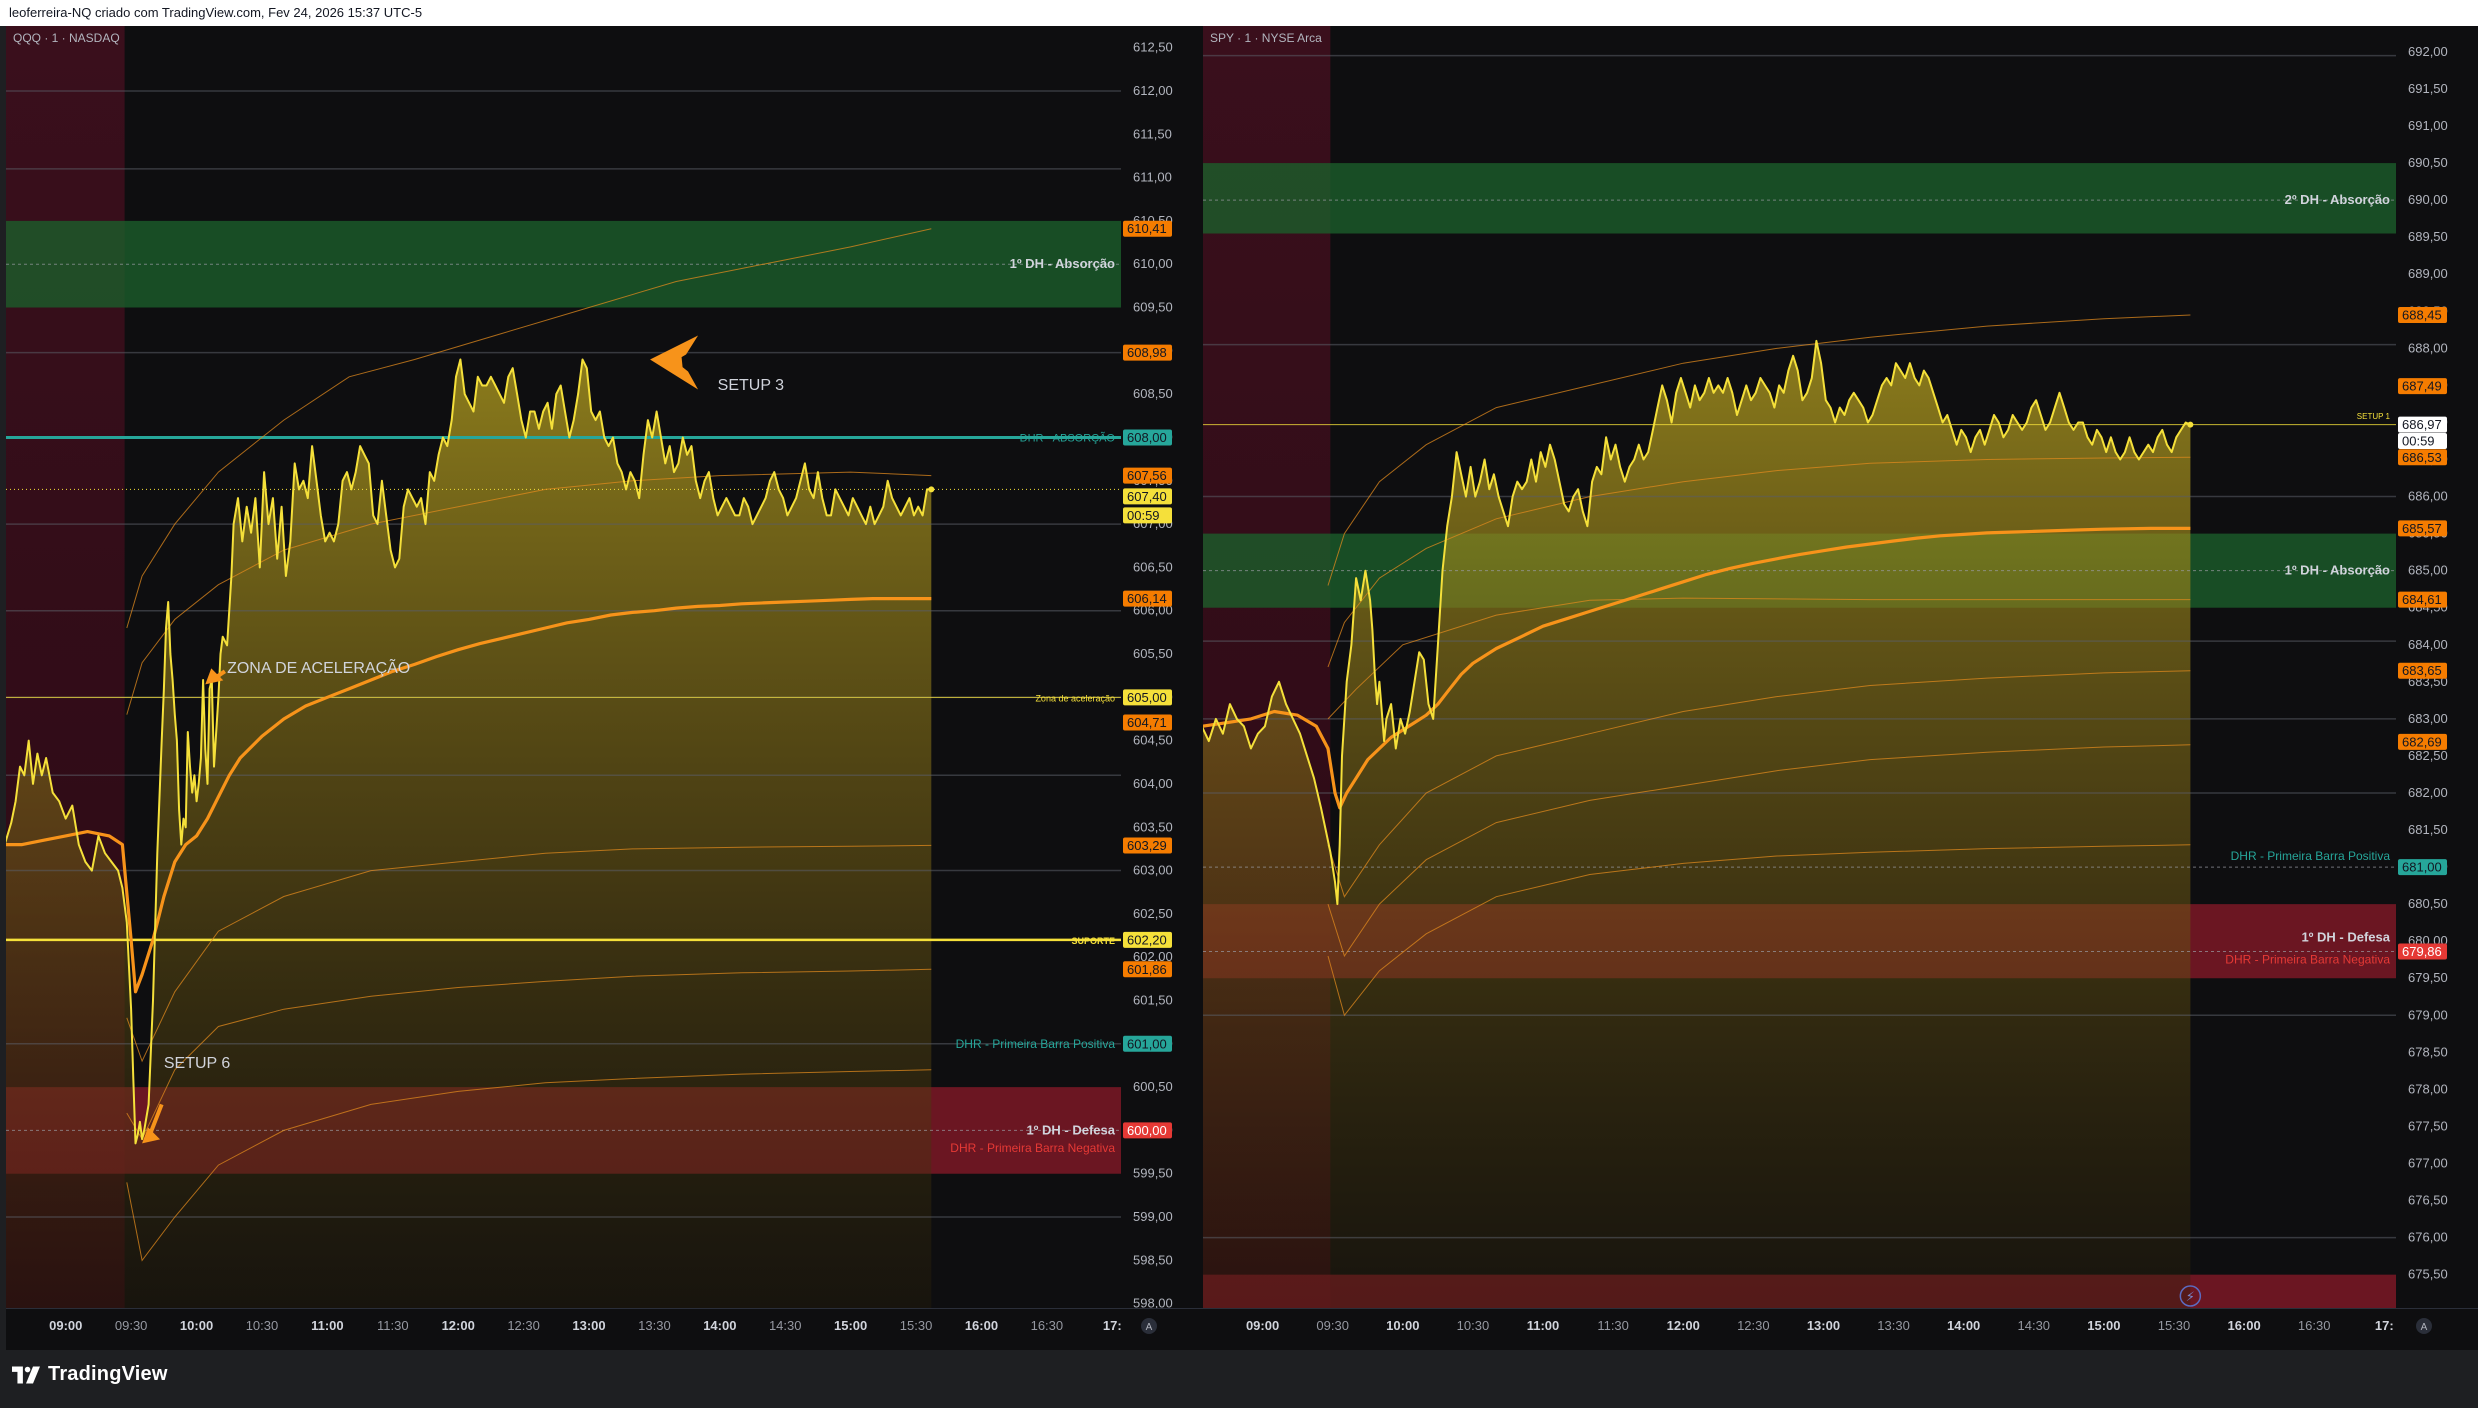  Describe the element at coordinates (1032, 1148) in the screenshot. I see `level-label-6: DHR - Primeira Barra Negativa` at that location.